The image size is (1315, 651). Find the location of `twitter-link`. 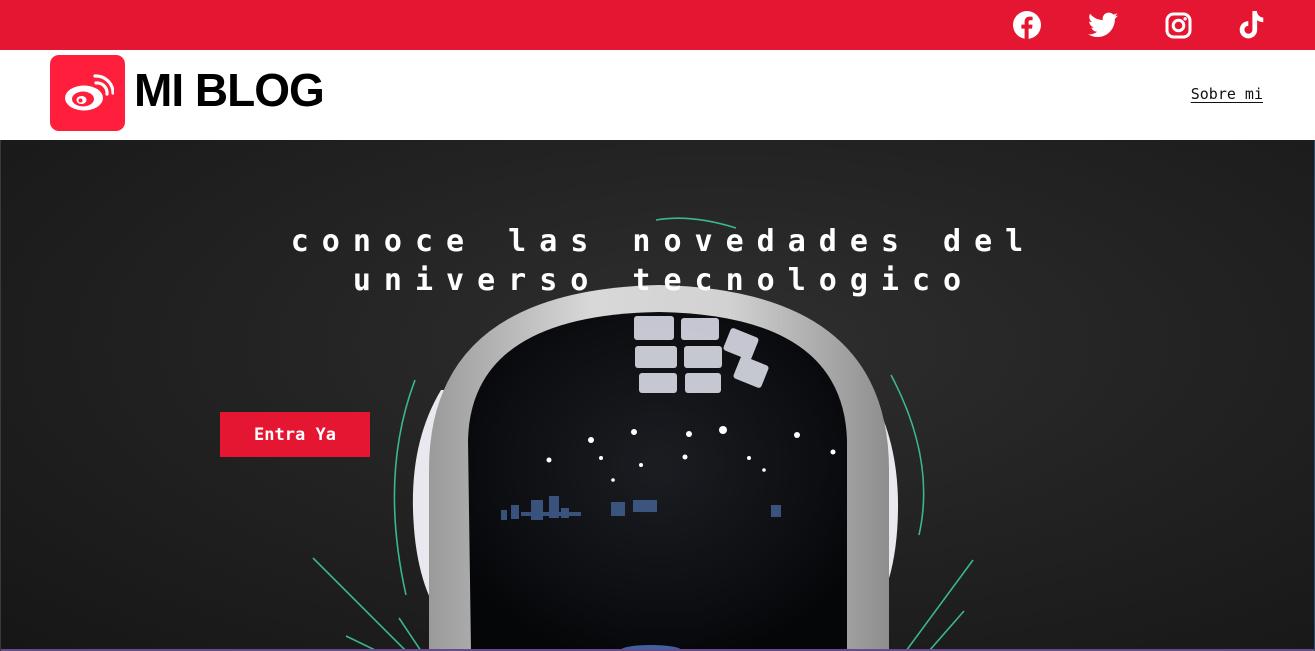

twitter-link is located at coordinates (1103, 25).